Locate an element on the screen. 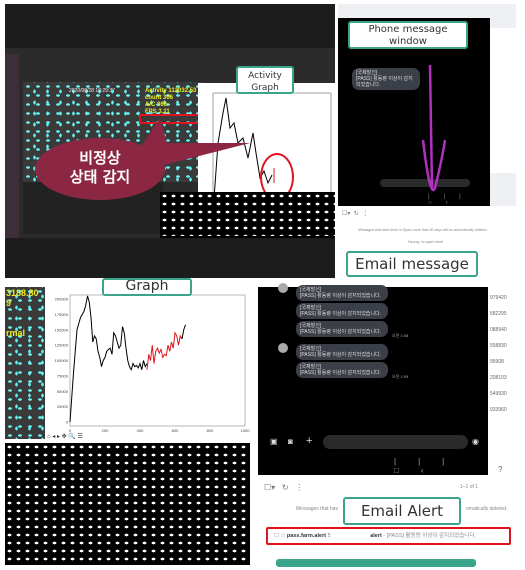  message-time: 오전 1:09 is located at coordinates (400, 376).